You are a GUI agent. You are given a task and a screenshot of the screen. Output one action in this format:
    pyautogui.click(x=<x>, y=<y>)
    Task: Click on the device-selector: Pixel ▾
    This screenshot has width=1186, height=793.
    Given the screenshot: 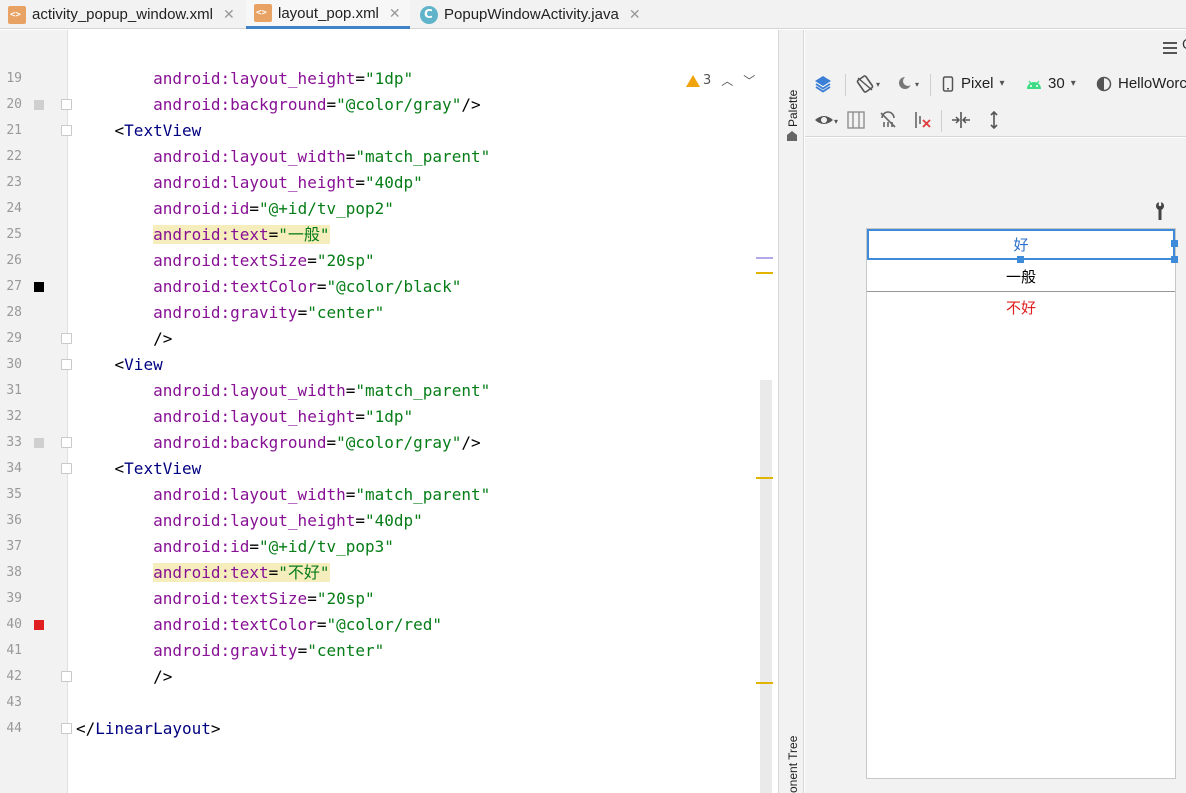 What is the action you would take?
    pyautogui.click(x=973, y=83)
    